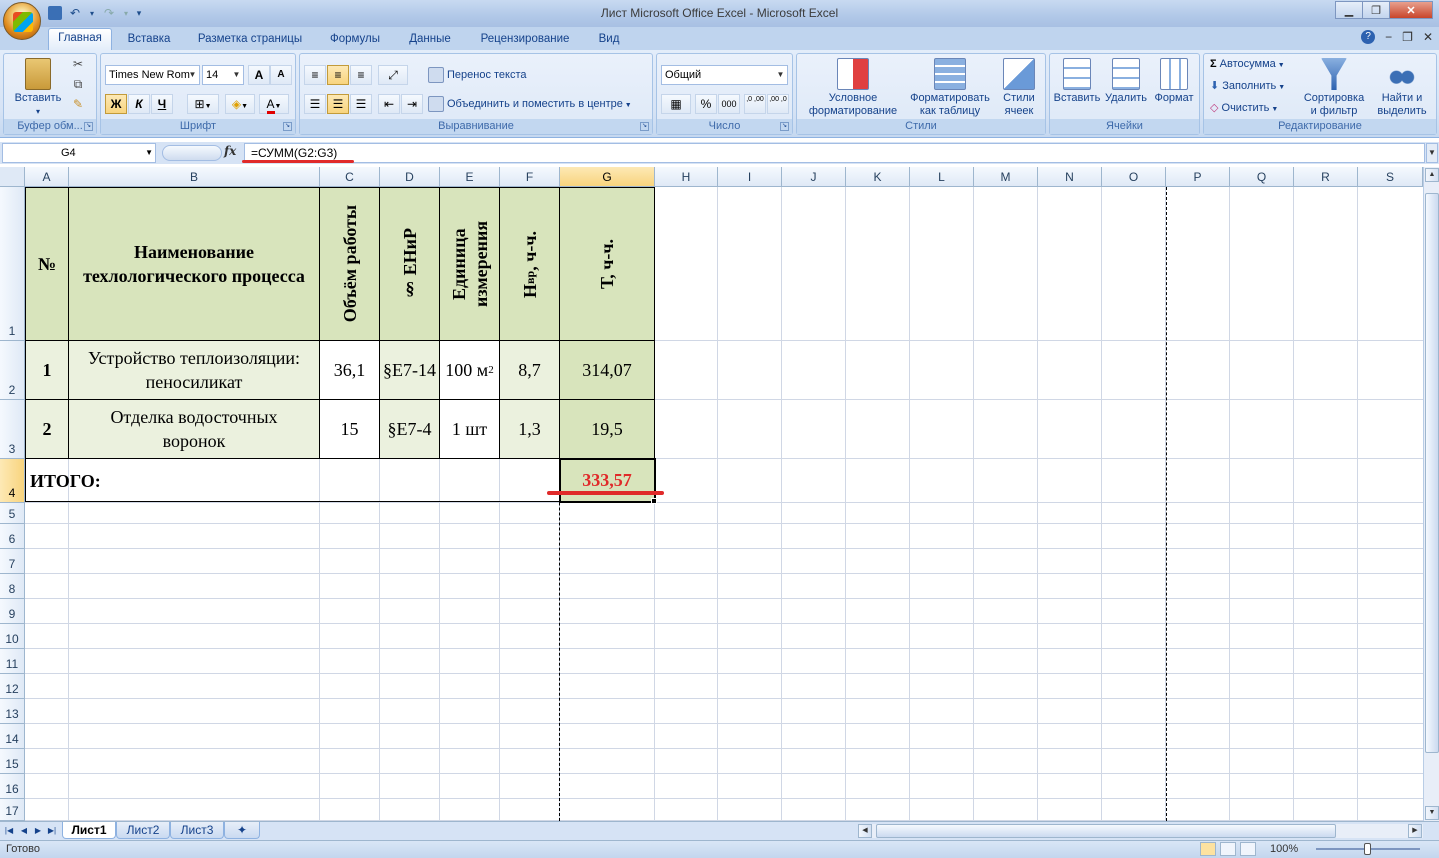 The height and width of the screenshot is (858, 1439). What do you see at coordinates (676, 104) in the screenshot?
I see `currency-format-icon: ▦` at bounding box center [676, 104].